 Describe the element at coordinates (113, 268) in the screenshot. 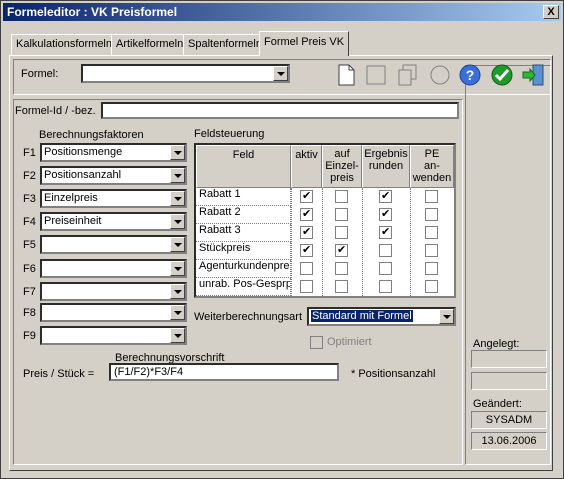

I see `factor-select-f6` at that location.